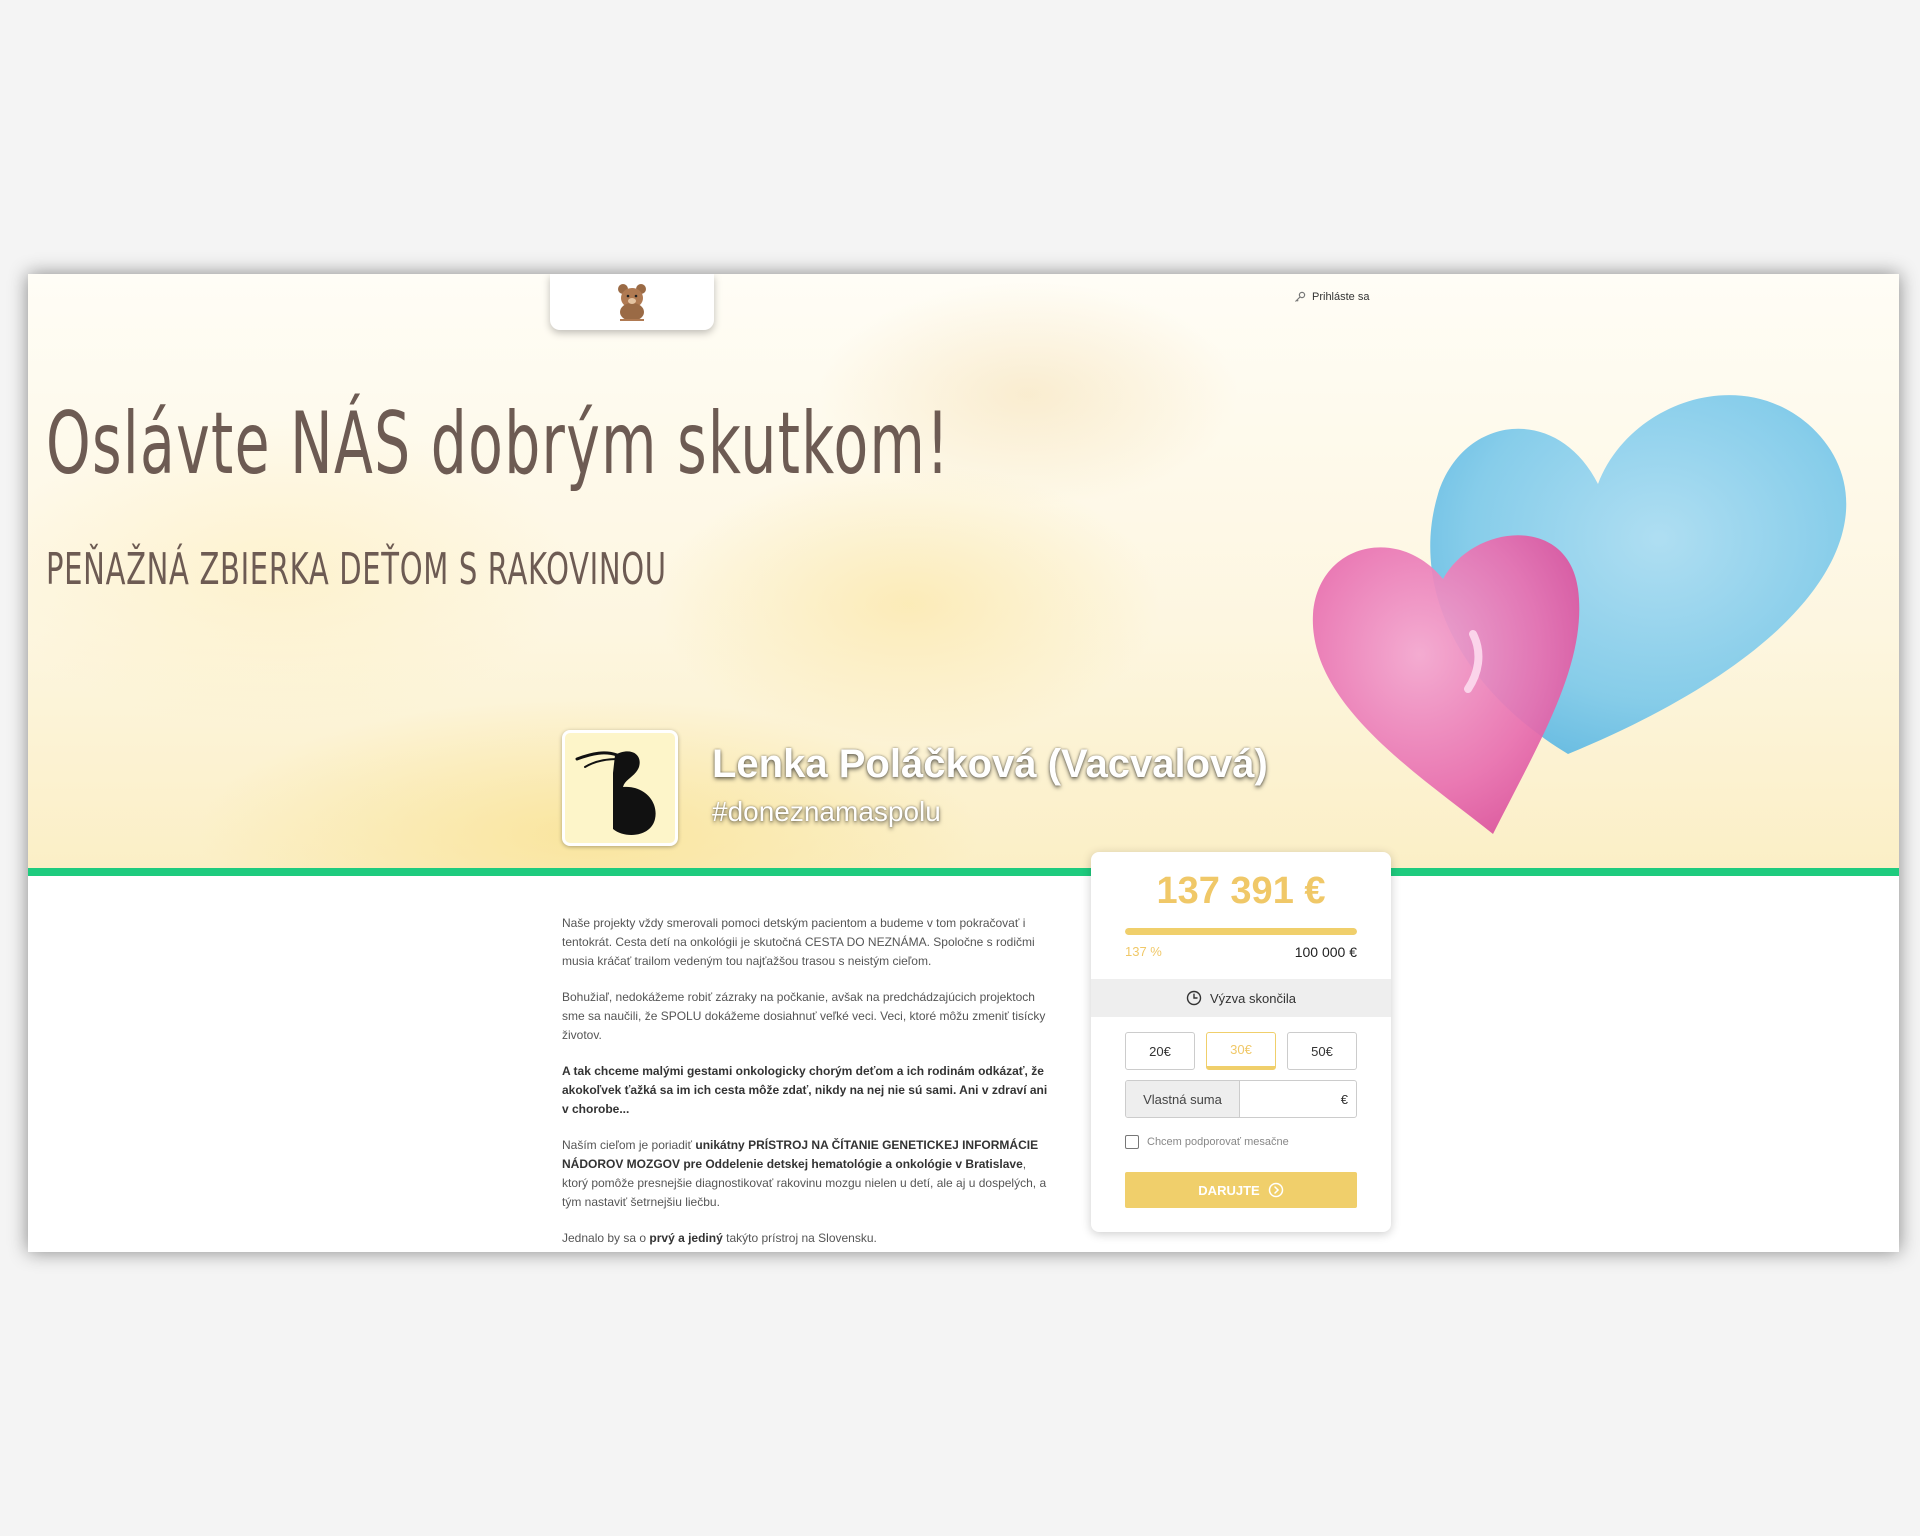 The image size is (1920, 1536). What do you see at coordinates (1275, 1190) in the screenshot?
I see `arrow-circle-icon` at bounding box center [1275, 1190].